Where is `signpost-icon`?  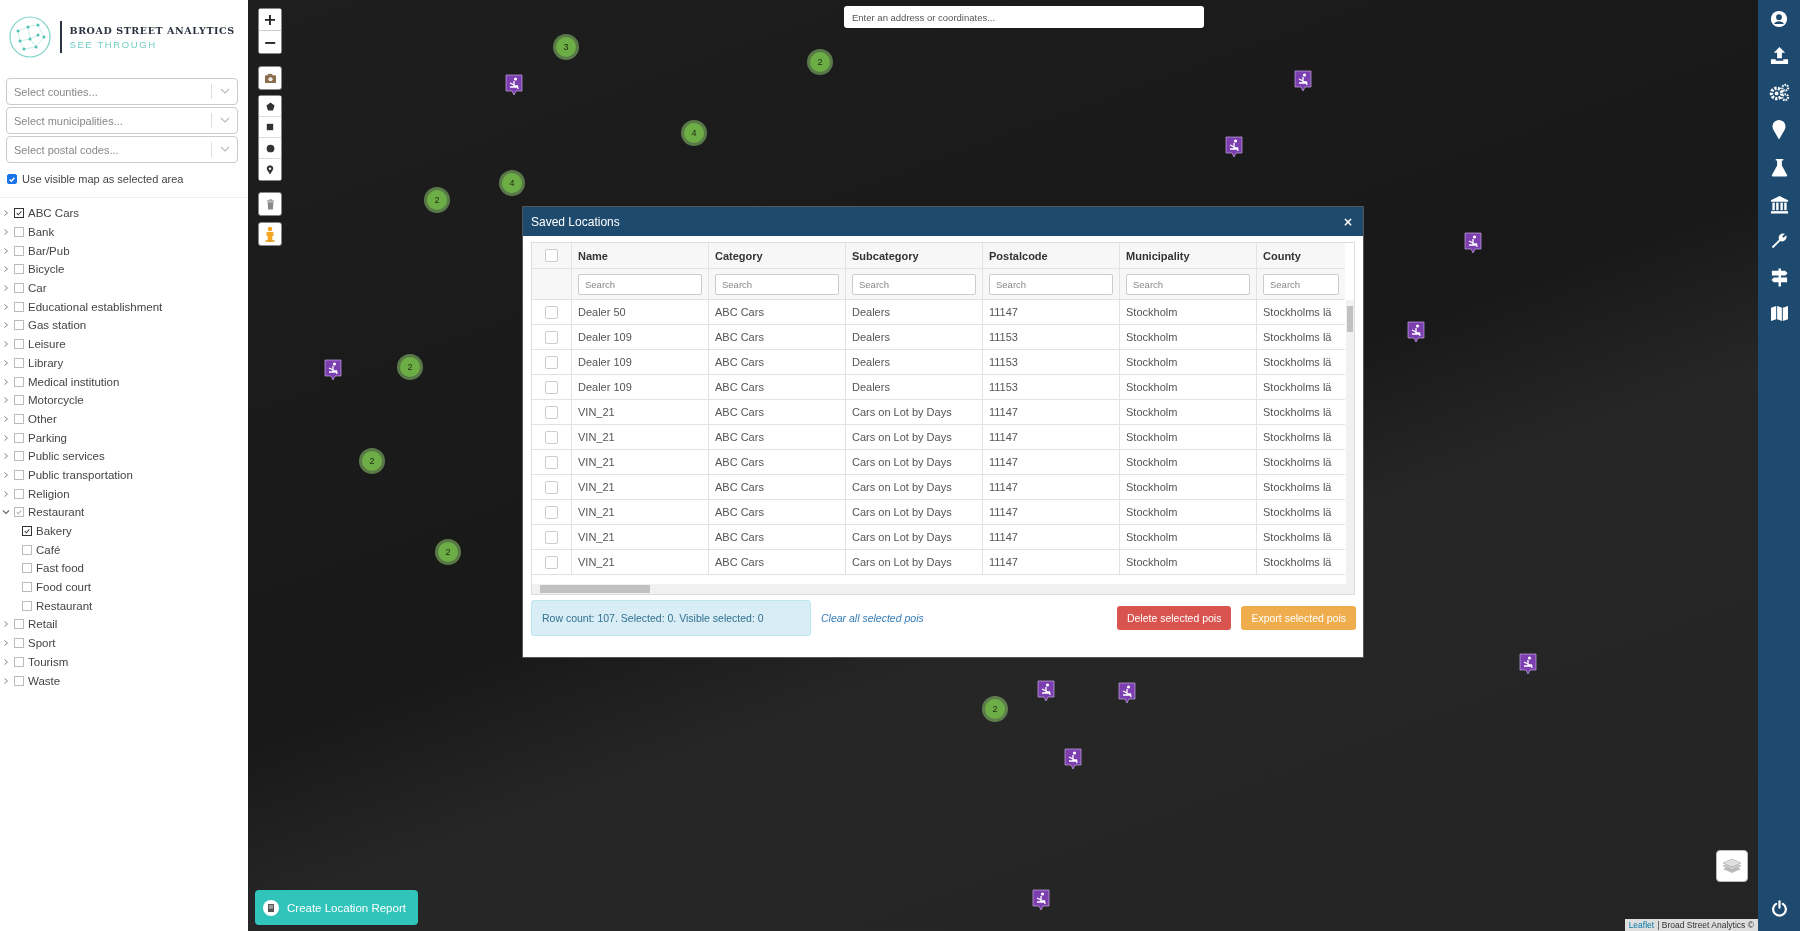 signpost-icon is located at coordinates (1779, 277).